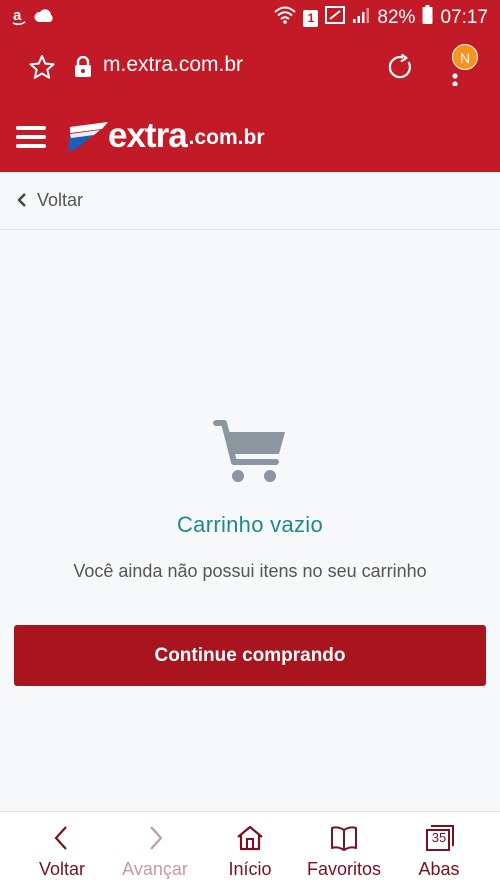  Describe the element at coordinates (250, 524) in the screenshot. I see `empty-cart-title: Carrinho vazio` at that location.